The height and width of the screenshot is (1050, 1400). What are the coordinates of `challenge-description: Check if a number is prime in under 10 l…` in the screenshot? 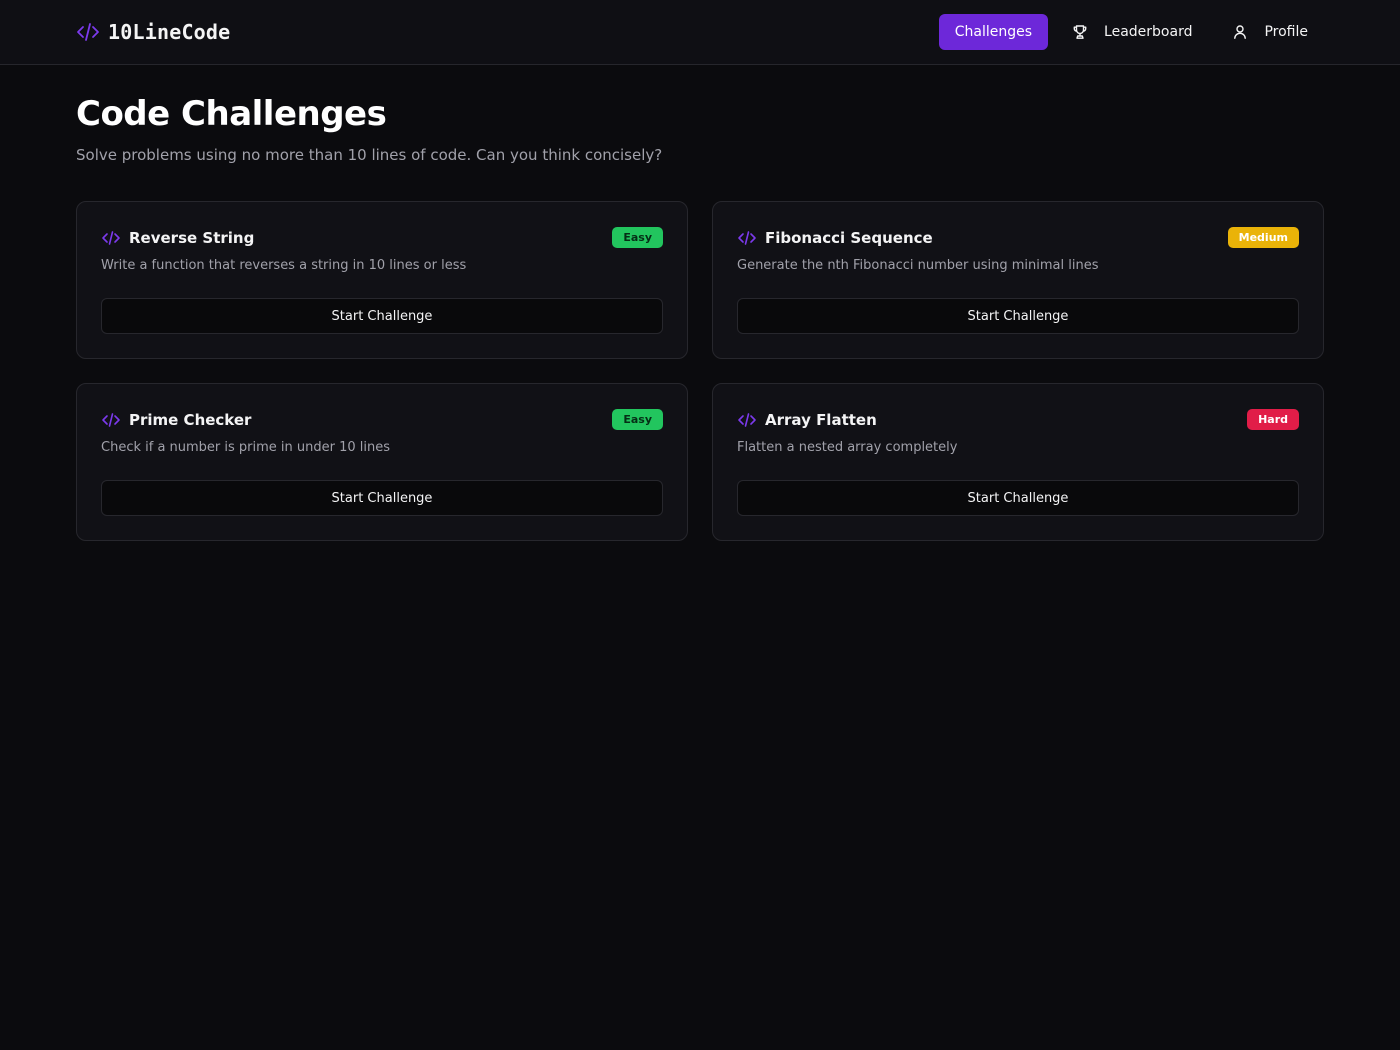 It's located at (246, 447).